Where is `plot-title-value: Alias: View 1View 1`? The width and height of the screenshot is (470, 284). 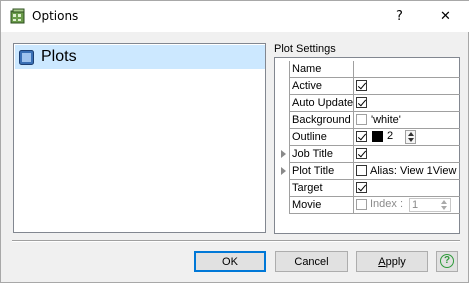
plot-title-value: Alias: View 1View 1 is located at coordinates (415, 171).